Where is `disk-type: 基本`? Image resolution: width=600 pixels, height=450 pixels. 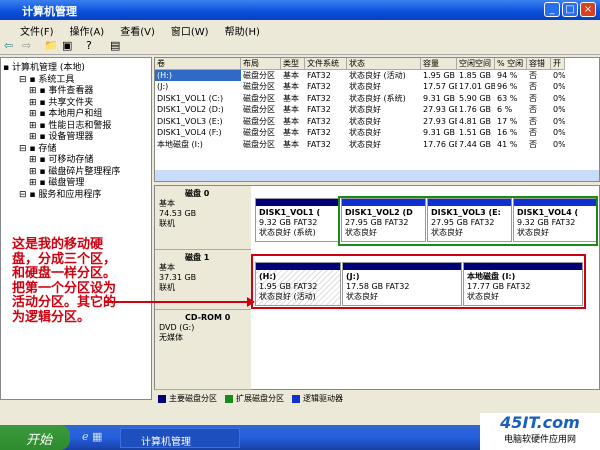
disk-type: 基本 is located at coordinates (167, 203).